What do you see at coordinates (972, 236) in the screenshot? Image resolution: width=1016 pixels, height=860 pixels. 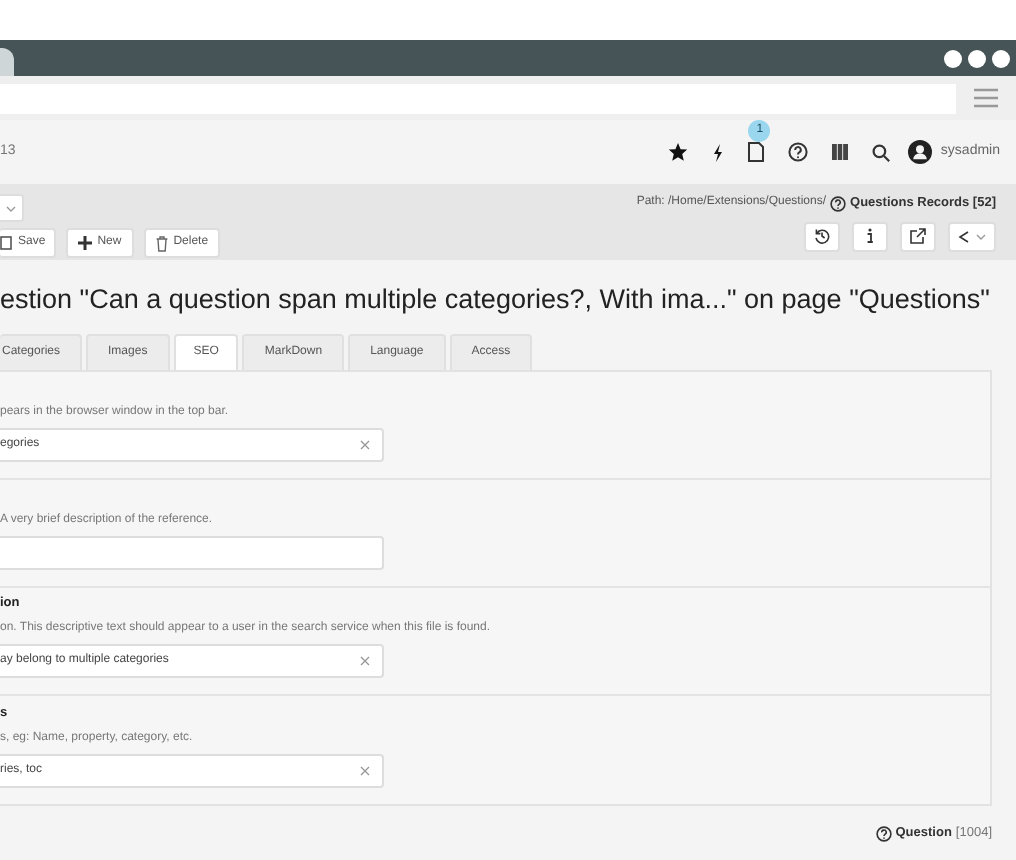 I see `share-button` at bounding box center [972, 236].